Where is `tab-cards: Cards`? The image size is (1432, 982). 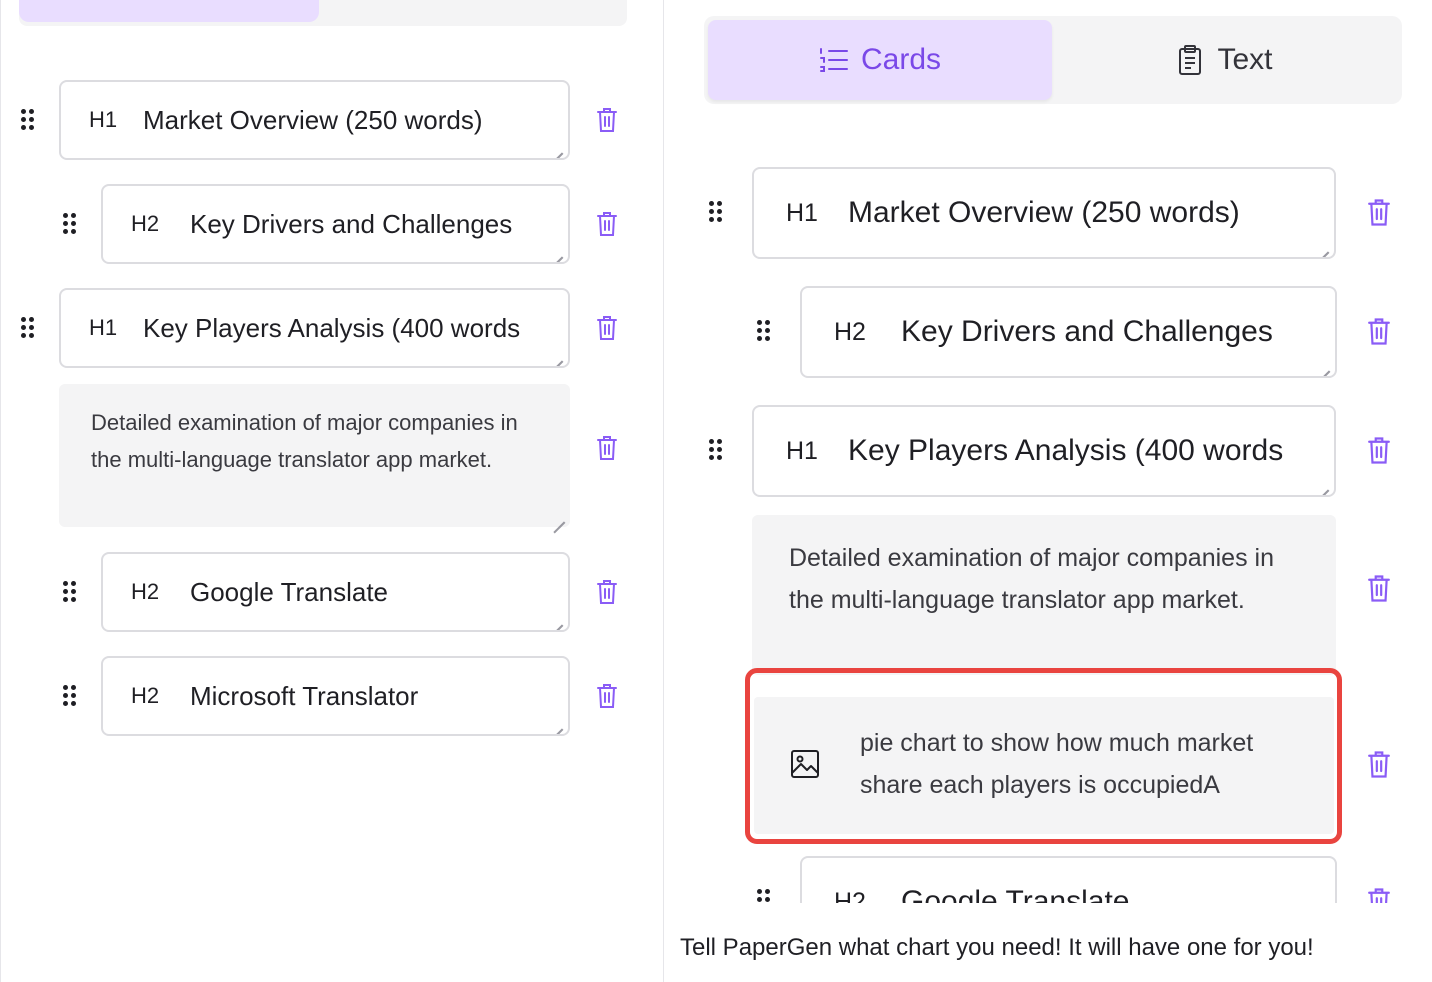 tab-cards: Cards is located at coordinates (880, 60).